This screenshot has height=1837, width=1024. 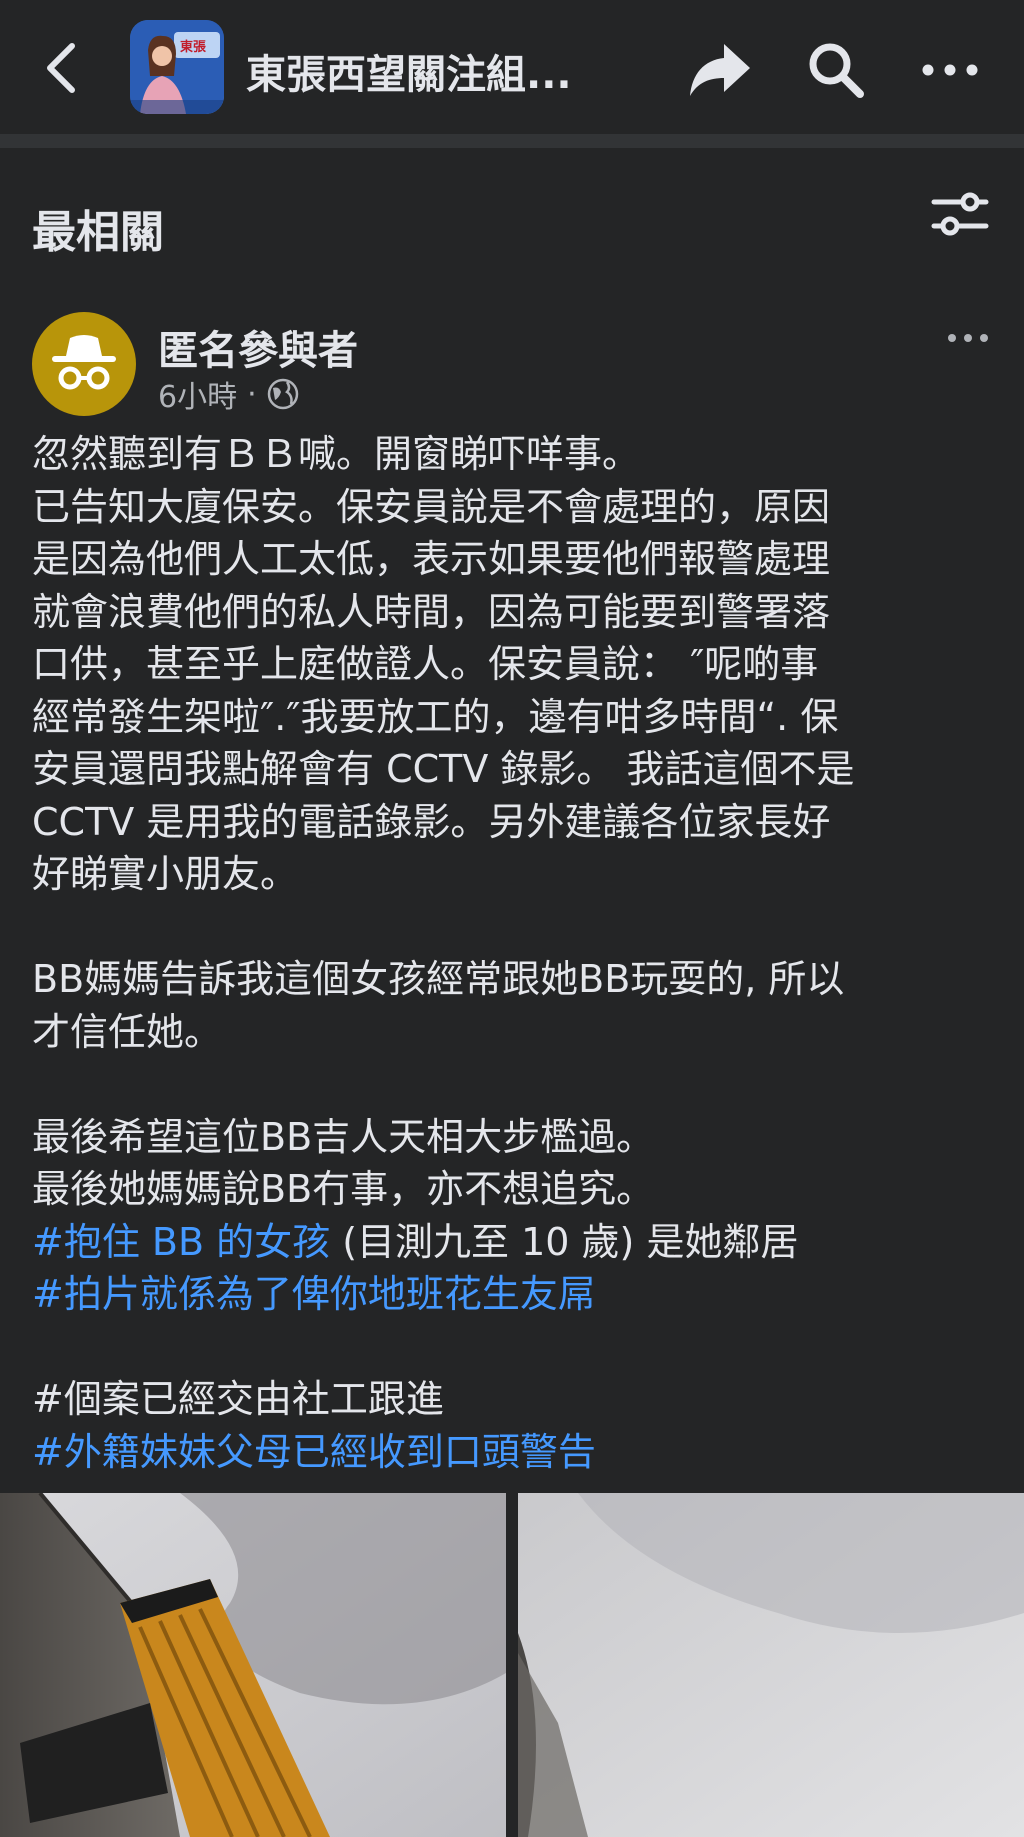 I want to click on search-icon, so click(x=836, y=70).